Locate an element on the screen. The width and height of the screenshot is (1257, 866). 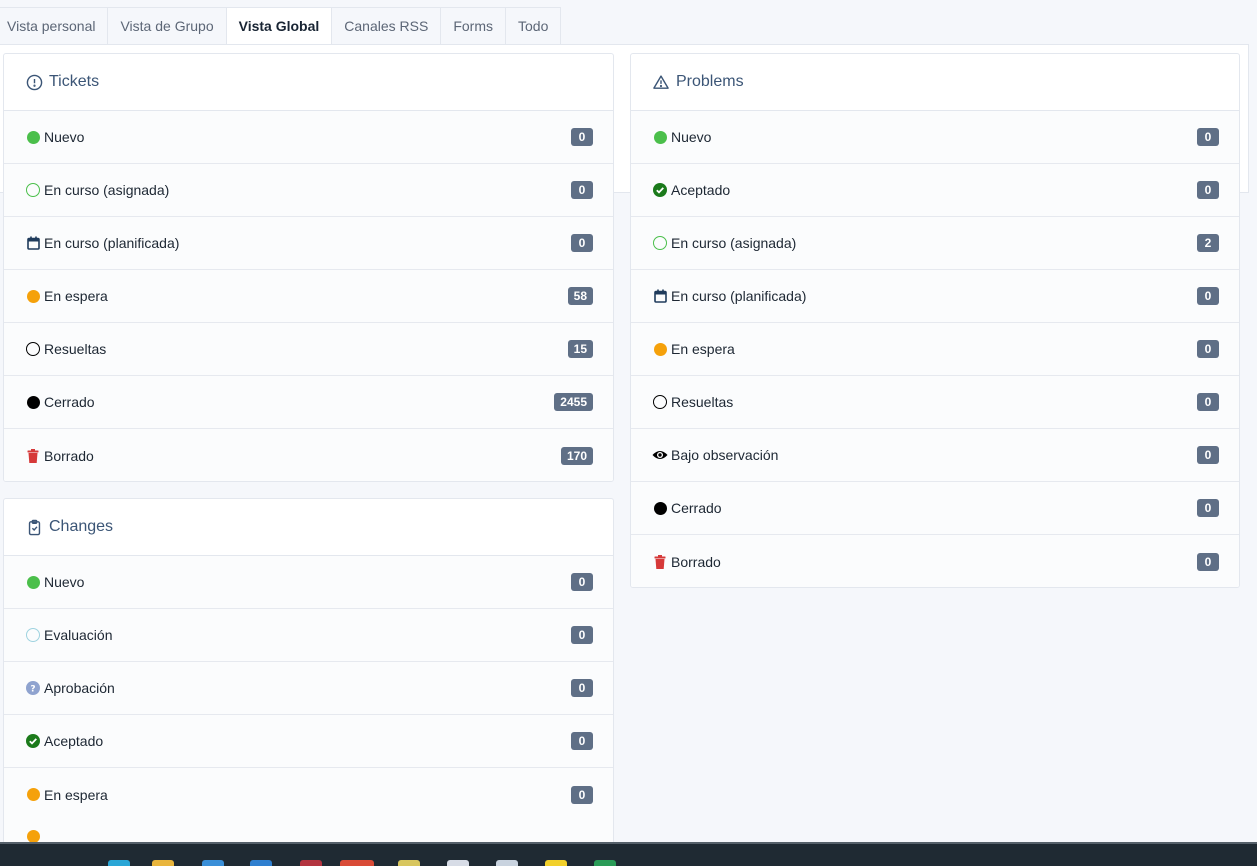
changes-header: Changes is located at coordinates (308, 527).